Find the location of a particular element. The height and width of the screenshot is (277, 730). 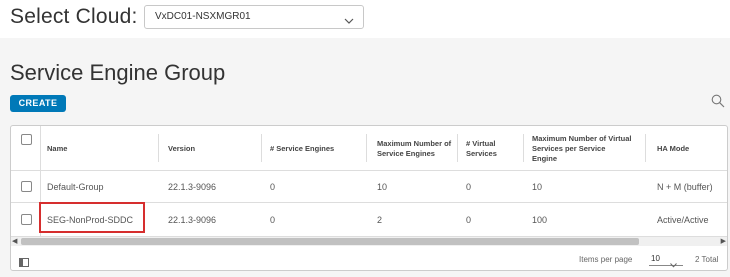

cloud-select-value: VxDC01-NSXMGR01 is located at coordinates (203, 16).